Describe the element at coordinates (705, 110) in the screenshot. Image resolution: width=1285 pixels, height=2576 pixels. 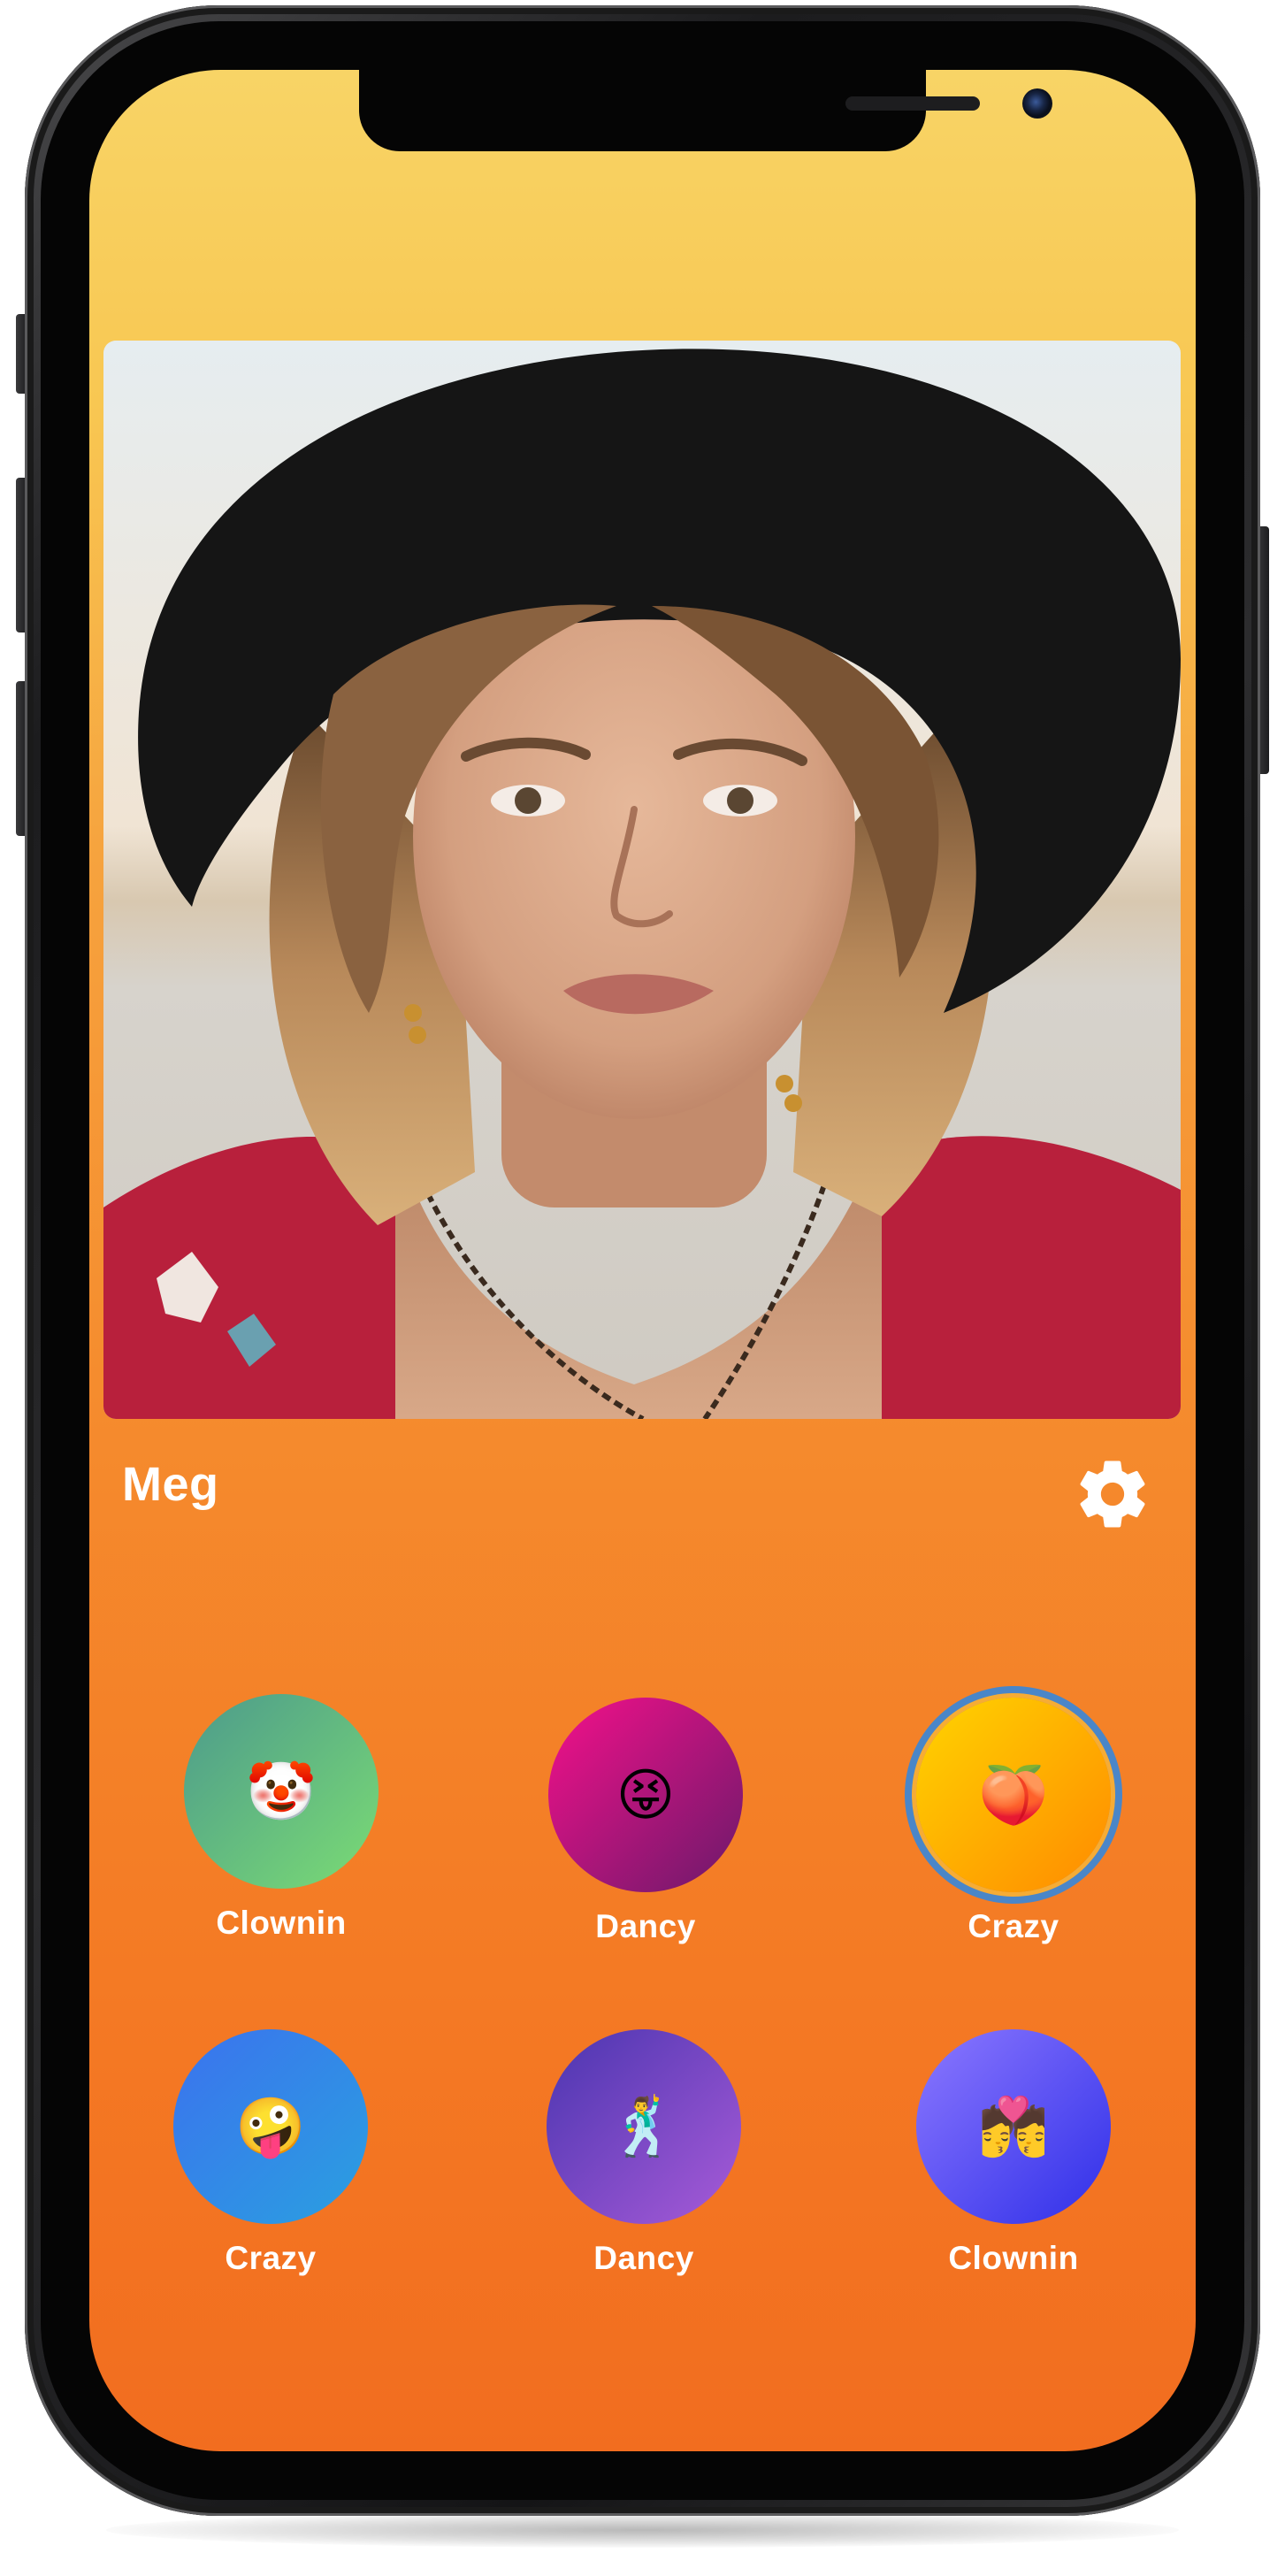
I see `device-notch` at that location.